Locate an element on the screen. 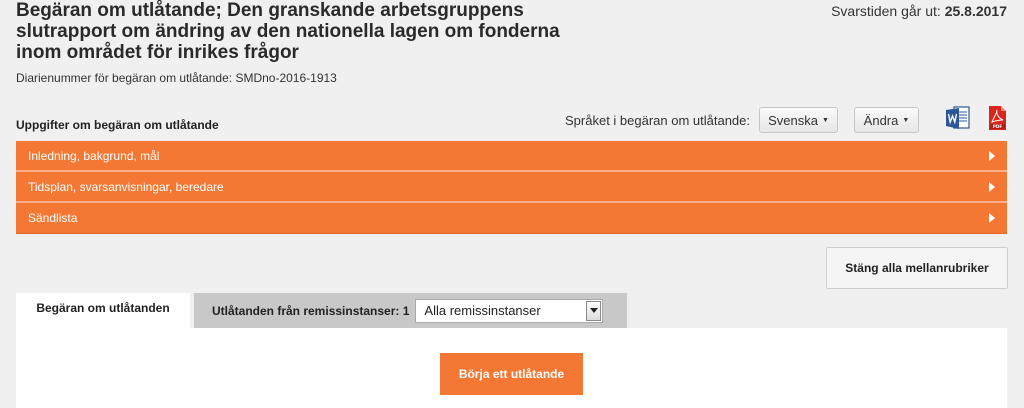  deadline: Svarstiden går ut: 25.8.2017 is located at coordinates (919, 11).